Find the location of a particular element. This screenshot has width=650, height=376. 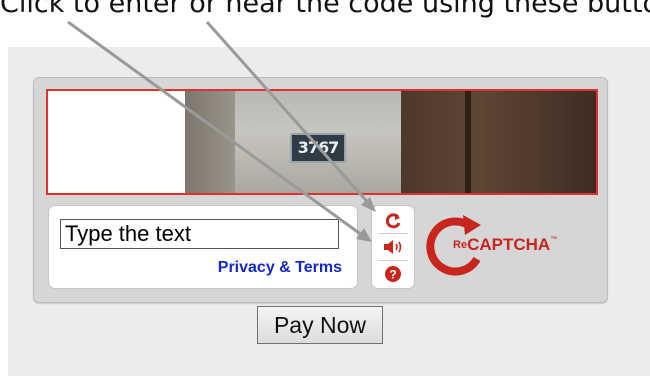

arrow-head-audio is located at coordinates (364, 235).